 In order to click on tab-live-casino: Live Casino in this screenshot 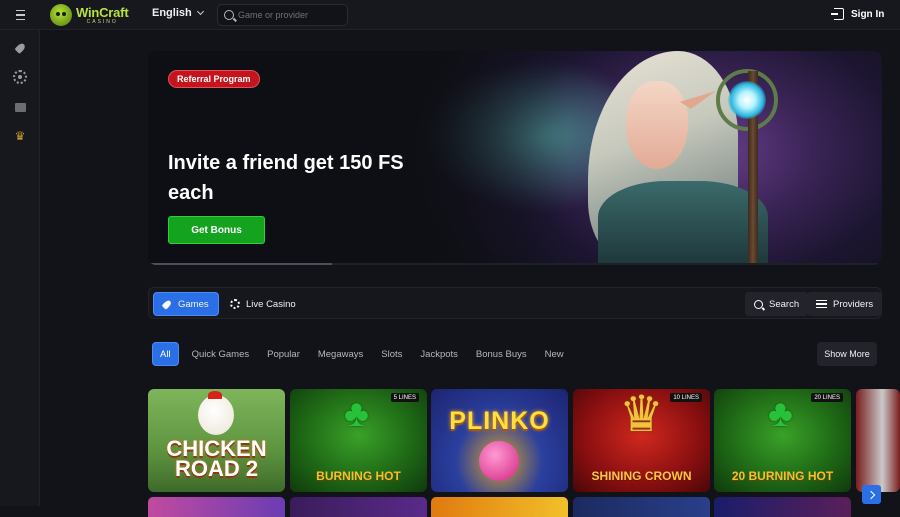, I will do `click(263, 304)`.